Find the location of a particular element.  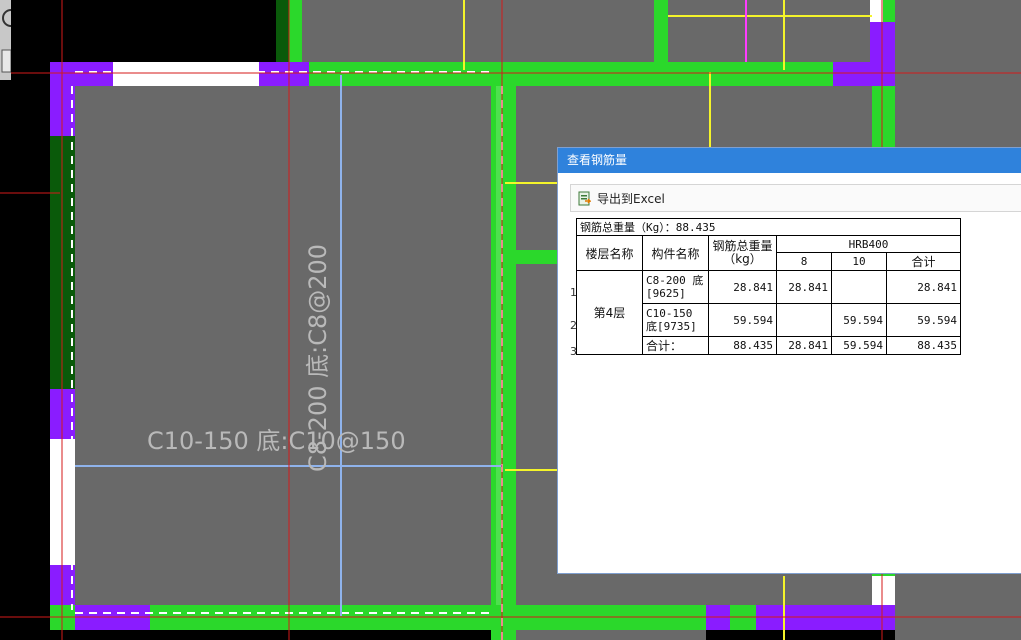

mid-wall-light is located at coordinates (499, 363).